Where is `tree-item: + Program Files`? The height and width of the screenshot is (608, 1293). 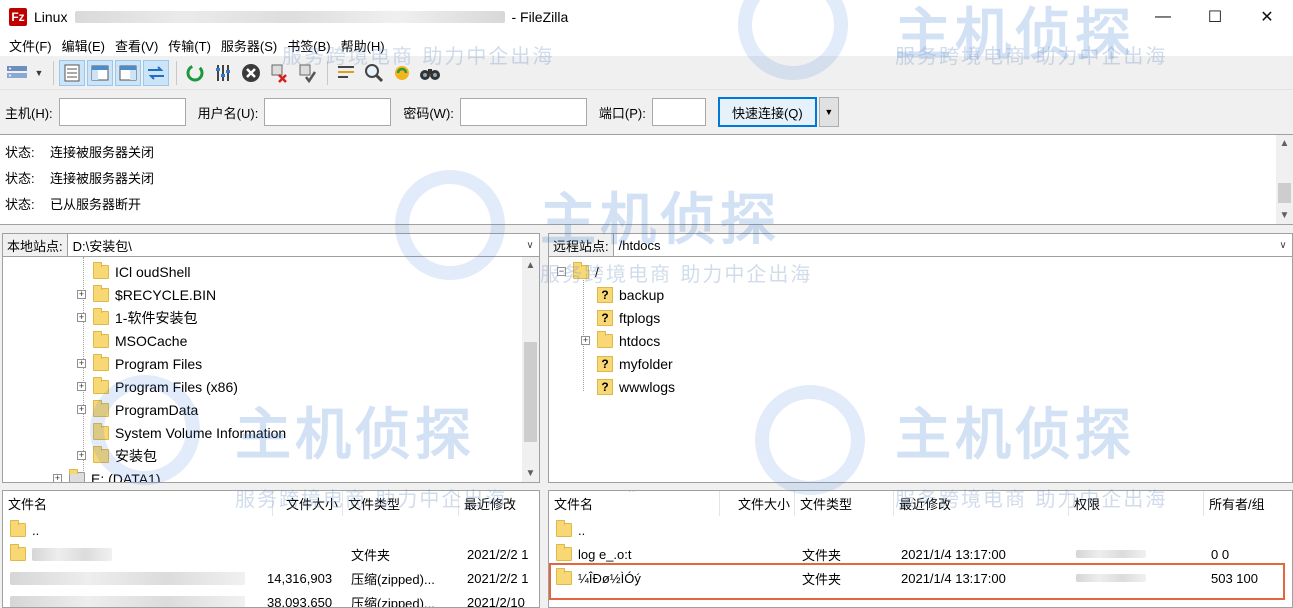
tree-item: + Program Files is located at coordinates (139, 363).